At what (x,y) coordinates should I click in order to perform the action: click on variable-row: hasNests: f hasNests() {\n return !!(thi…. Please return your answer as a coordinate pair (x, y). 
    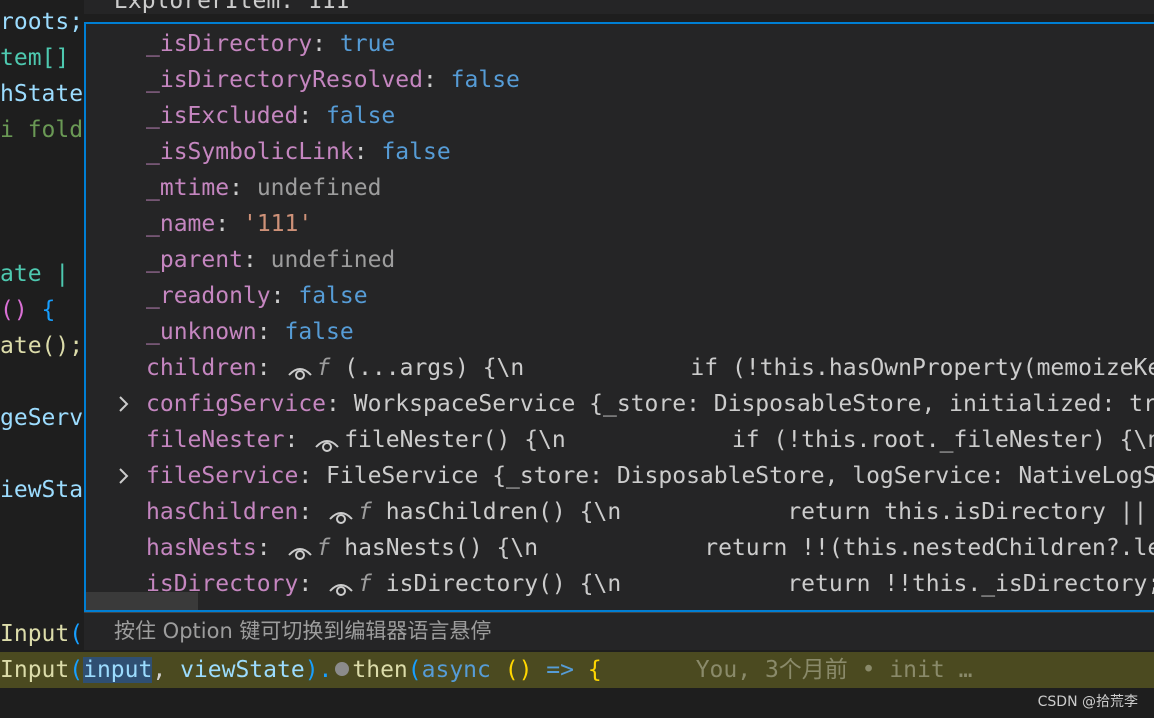
    Looking at the image, I should click on (650, 548).